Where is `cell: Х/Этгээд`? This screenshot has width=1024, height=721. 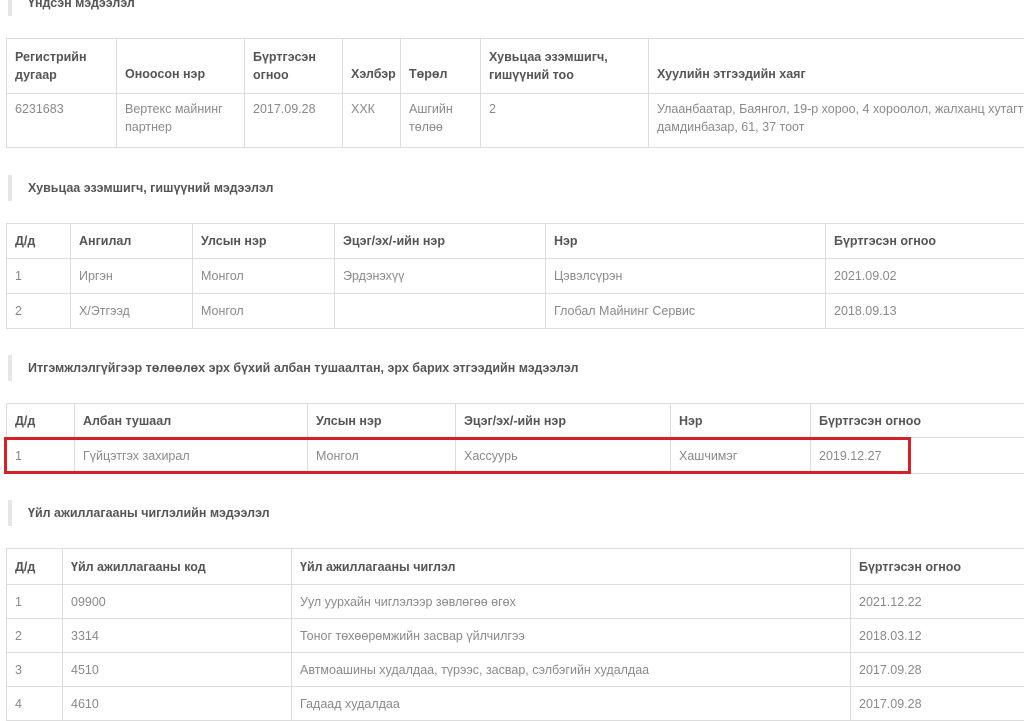
cell: Х/Этгээд is located at coordinates (132, 311).